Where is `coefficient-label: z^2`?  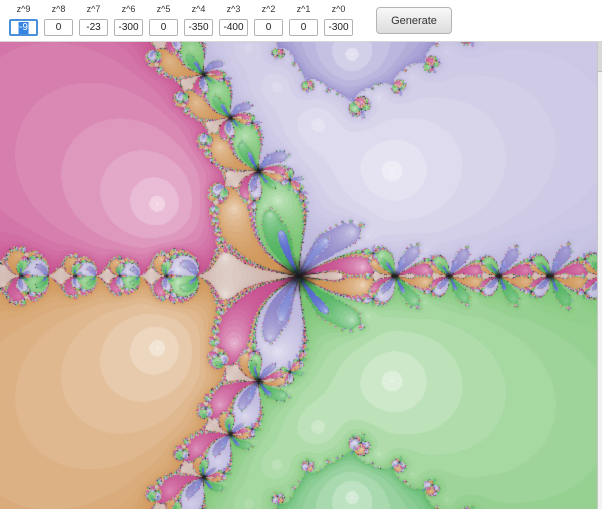 coefficient-label: z^2 is located at coordinates (268, 9).